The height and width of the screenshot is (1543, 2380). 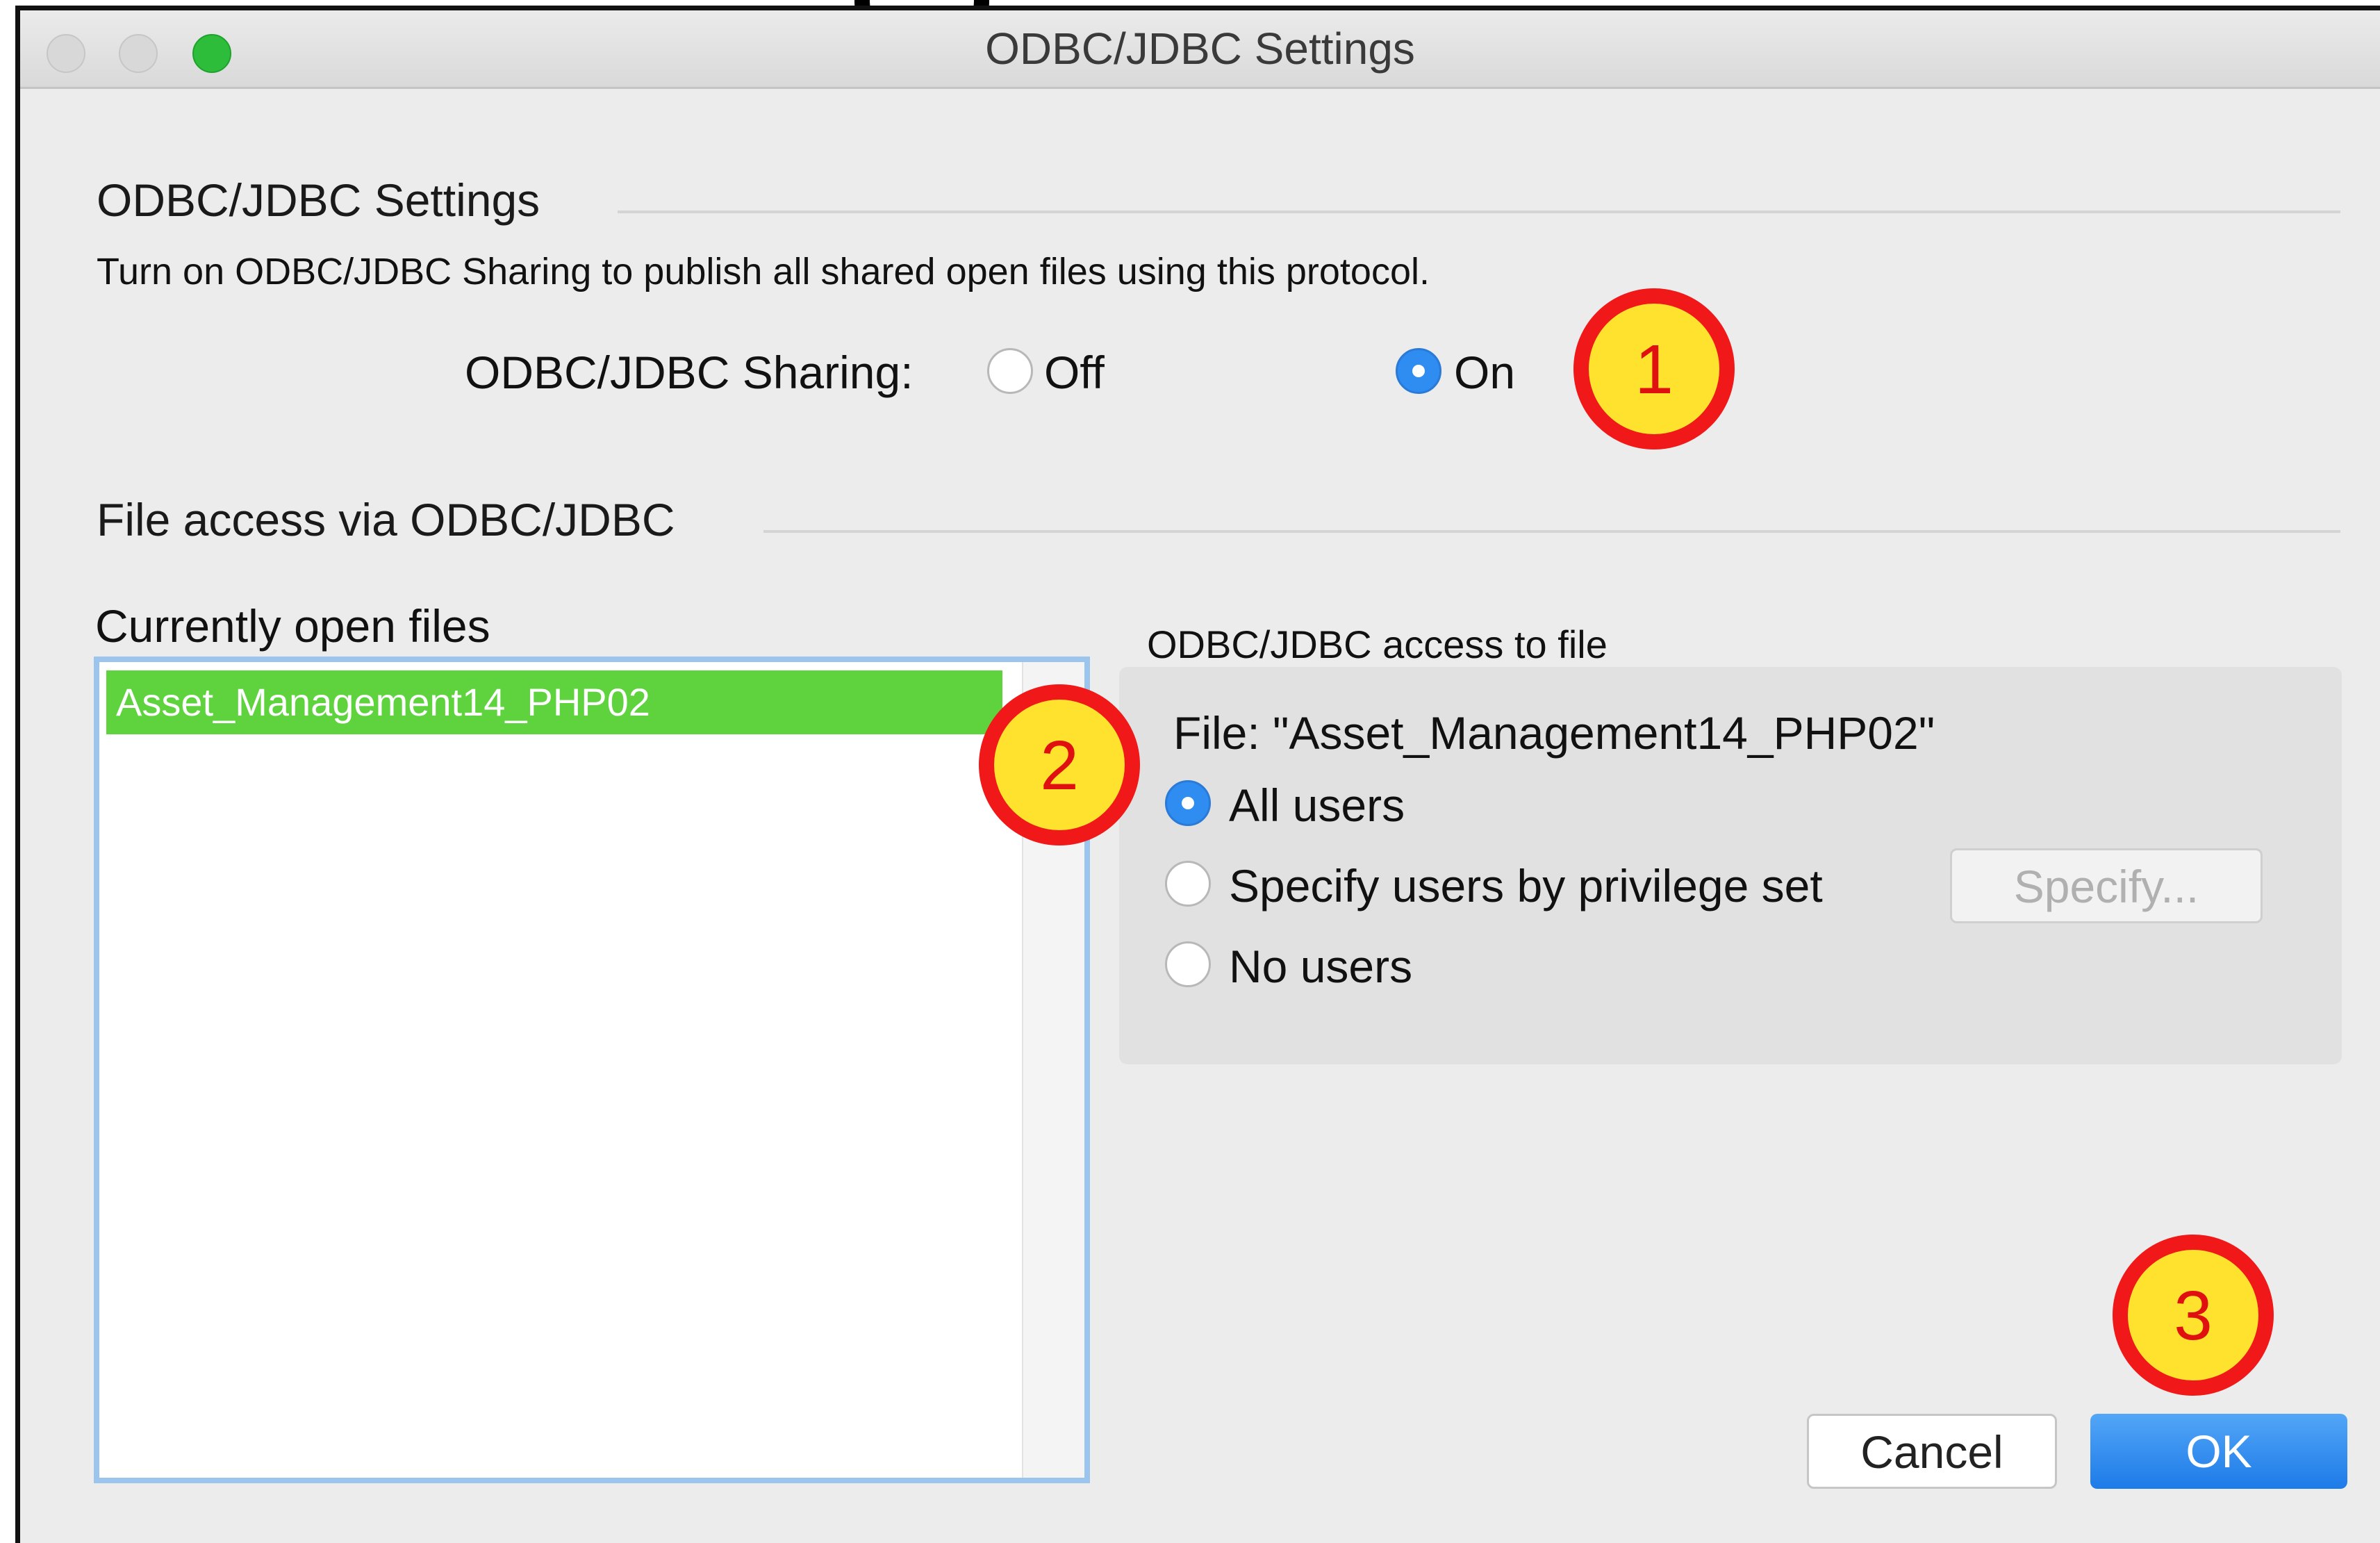 I want to click on sharing-off-radio, so click(x=1010, y=371).